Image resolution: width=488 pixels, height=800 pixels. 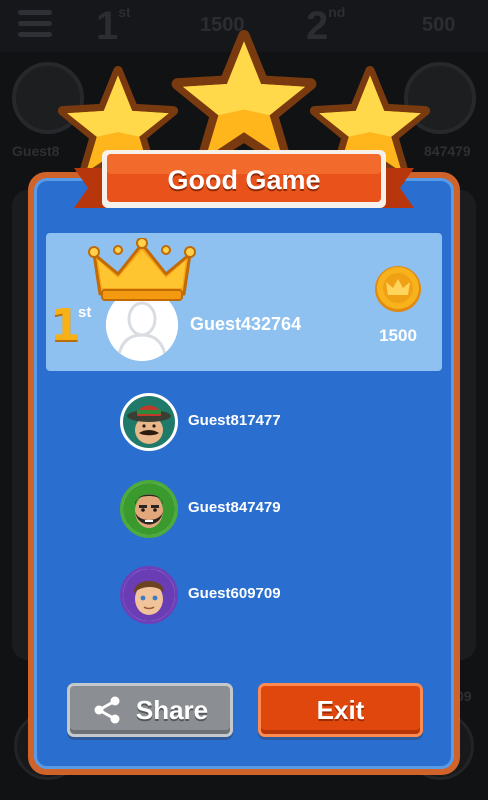 I want to click on share-button: Share, so click(x=150, y=710).